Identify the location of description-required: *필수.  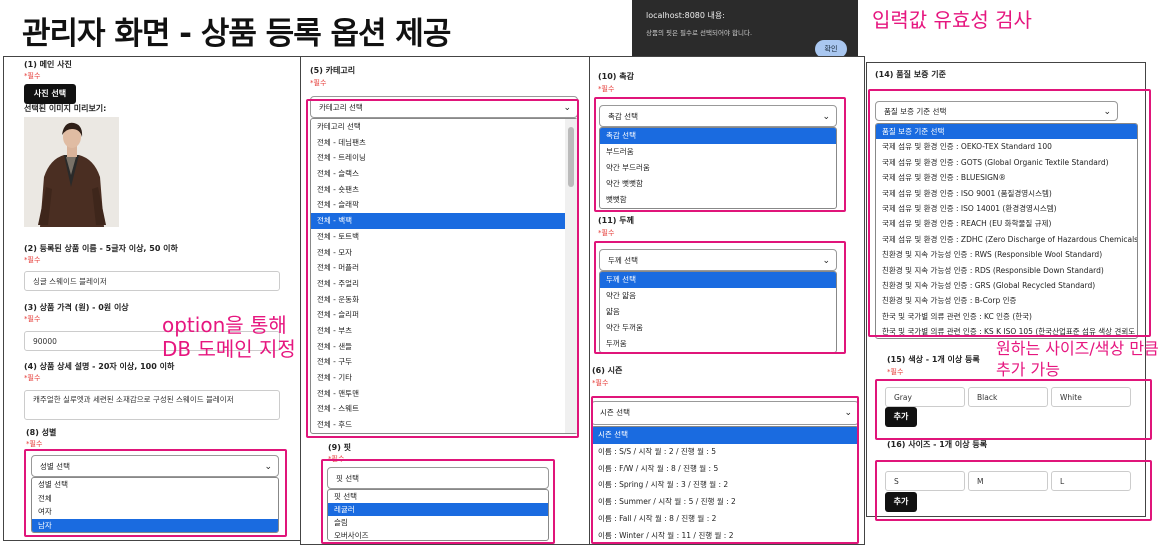
(32, 378).